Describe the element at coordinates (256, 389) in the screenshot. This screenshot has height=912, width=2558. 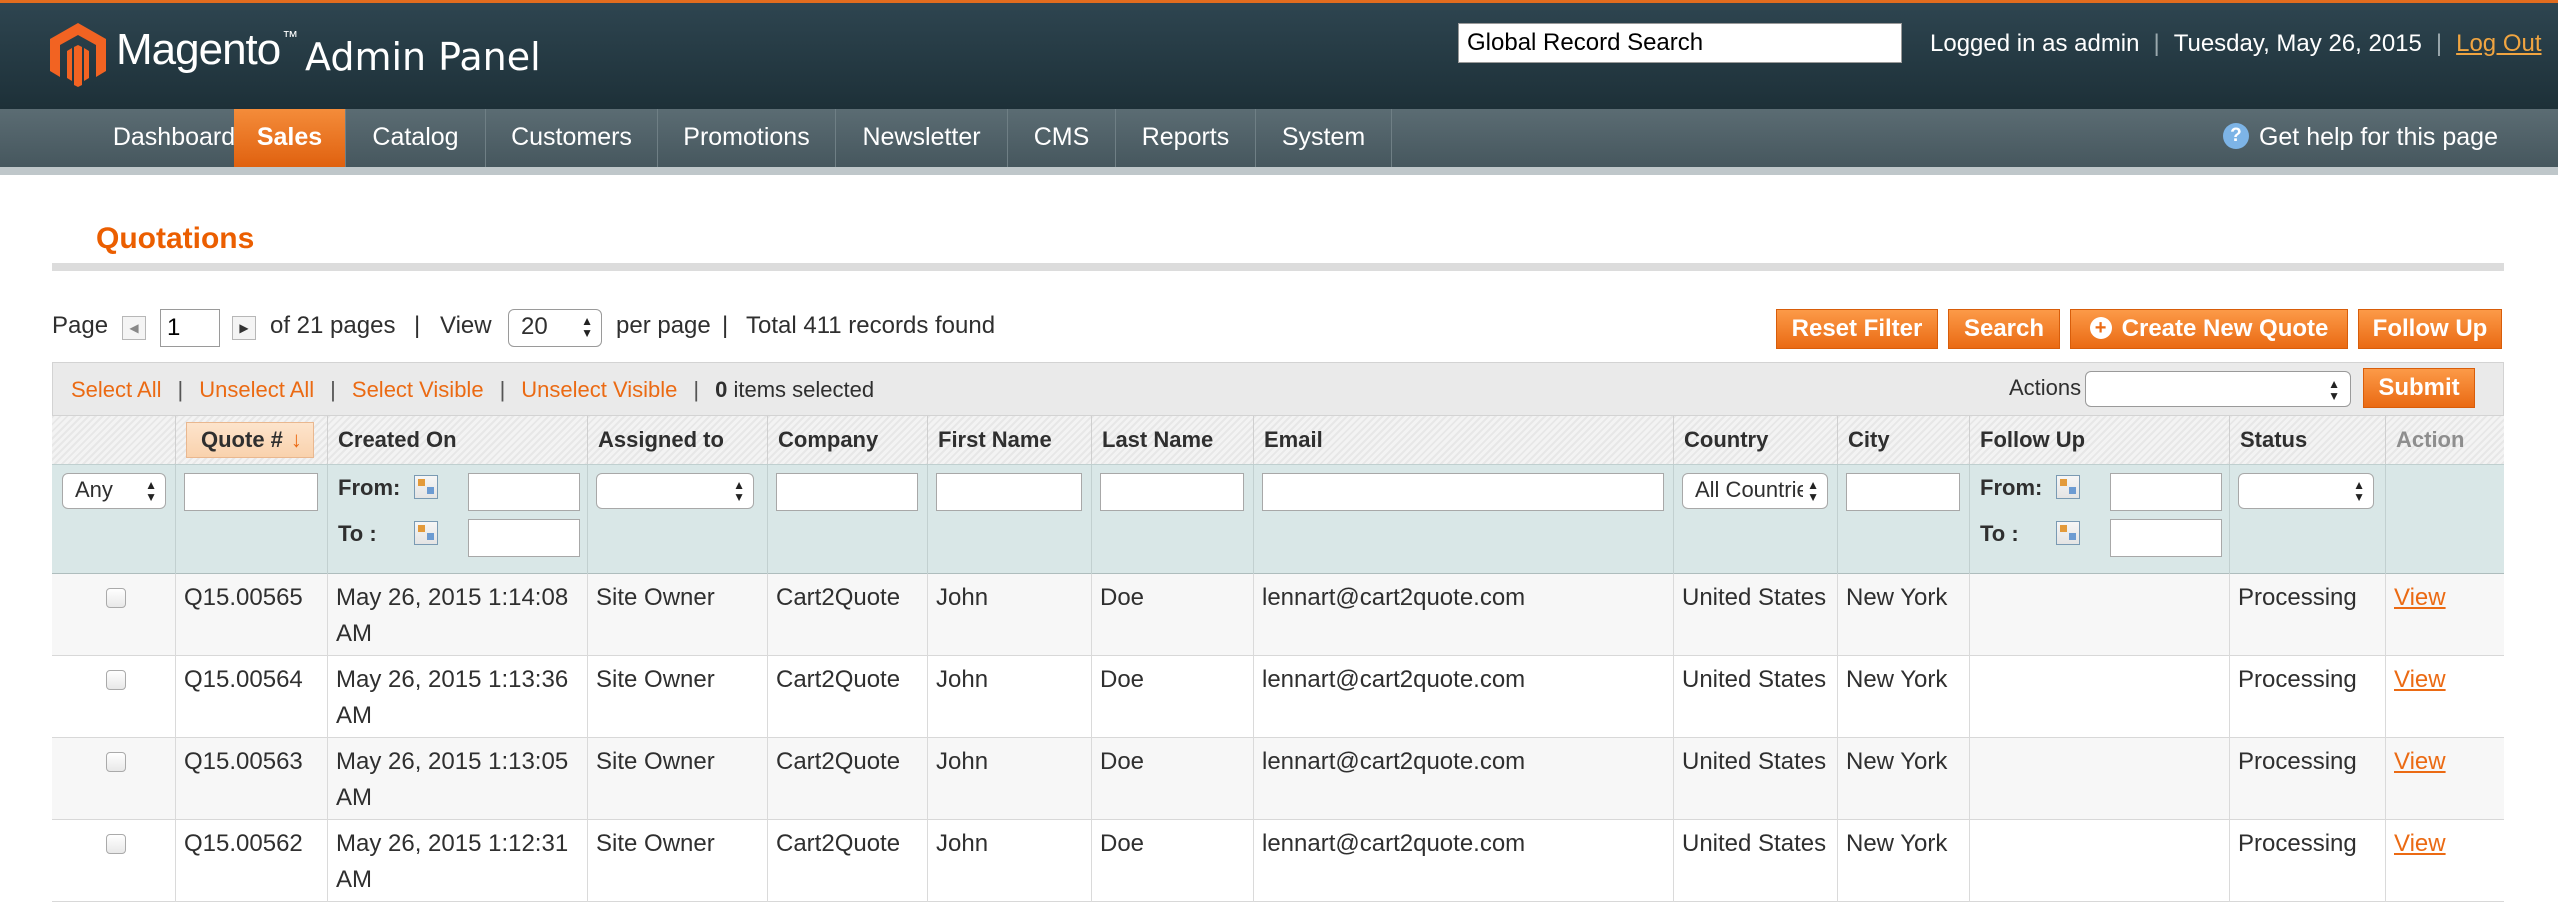
I see `unselect-all-link: Unselect All` at that location.